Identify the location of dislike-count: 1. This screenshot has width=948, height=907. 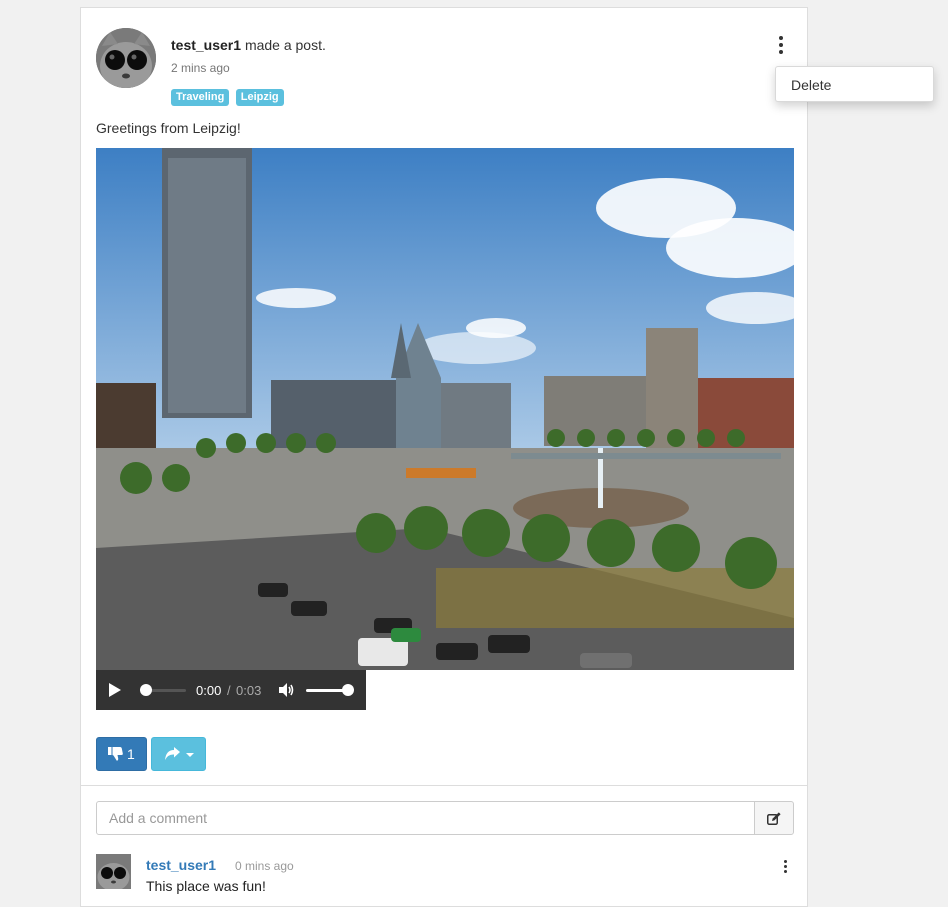
(131, 754).